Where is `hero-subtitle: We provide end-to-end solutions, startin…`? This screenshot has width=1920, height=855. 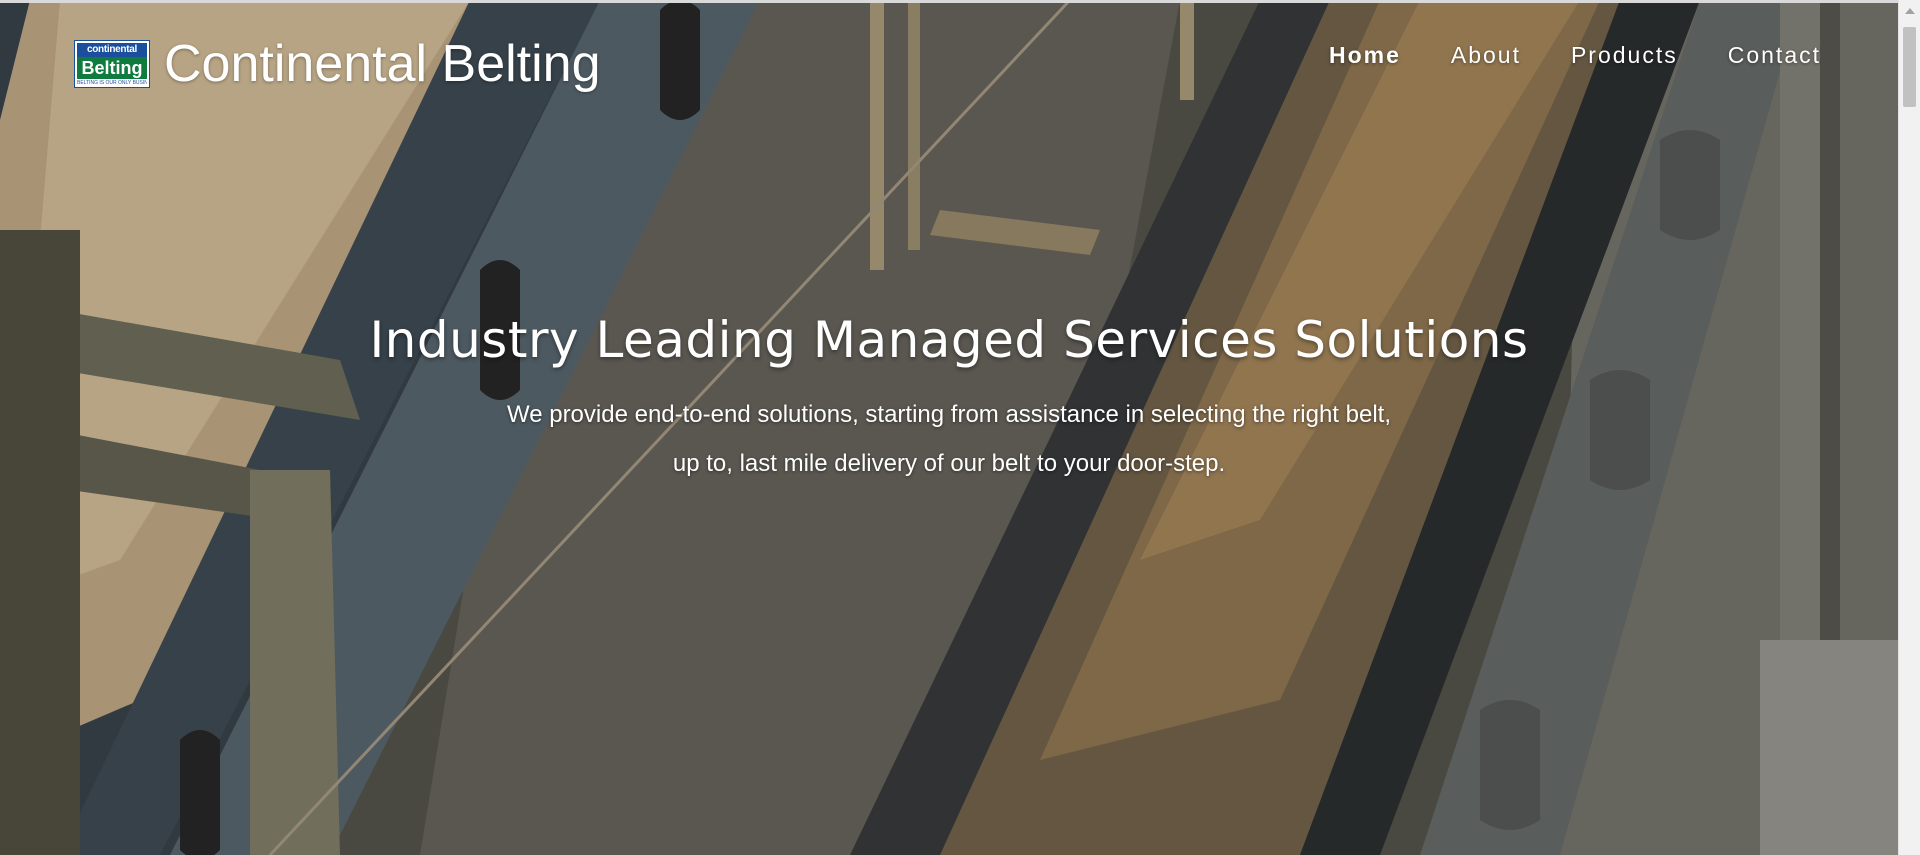 hero-subtitle: We provide end-to-end solutions, startin… is located at coordinates (948, 439).